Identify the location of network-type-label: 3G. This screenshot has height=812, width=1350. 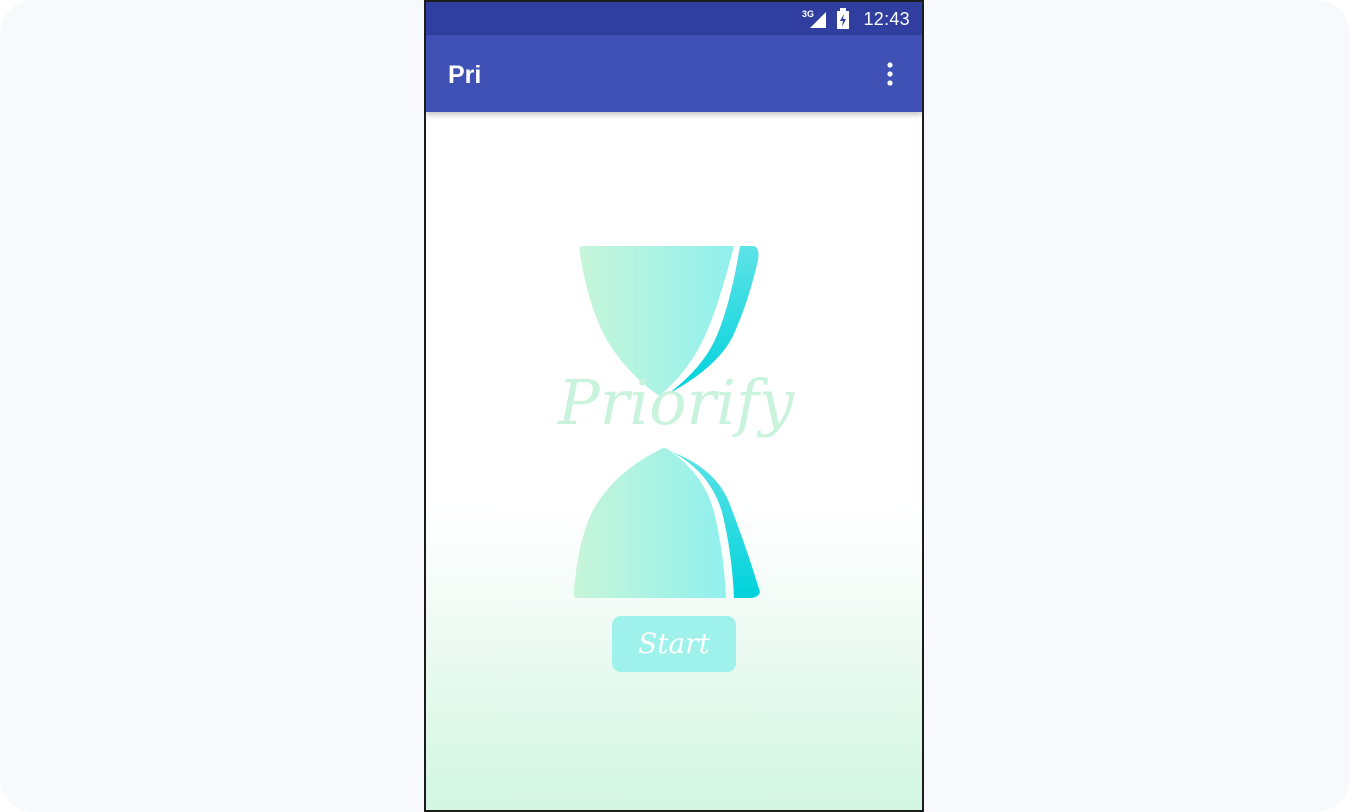
(808, 14).